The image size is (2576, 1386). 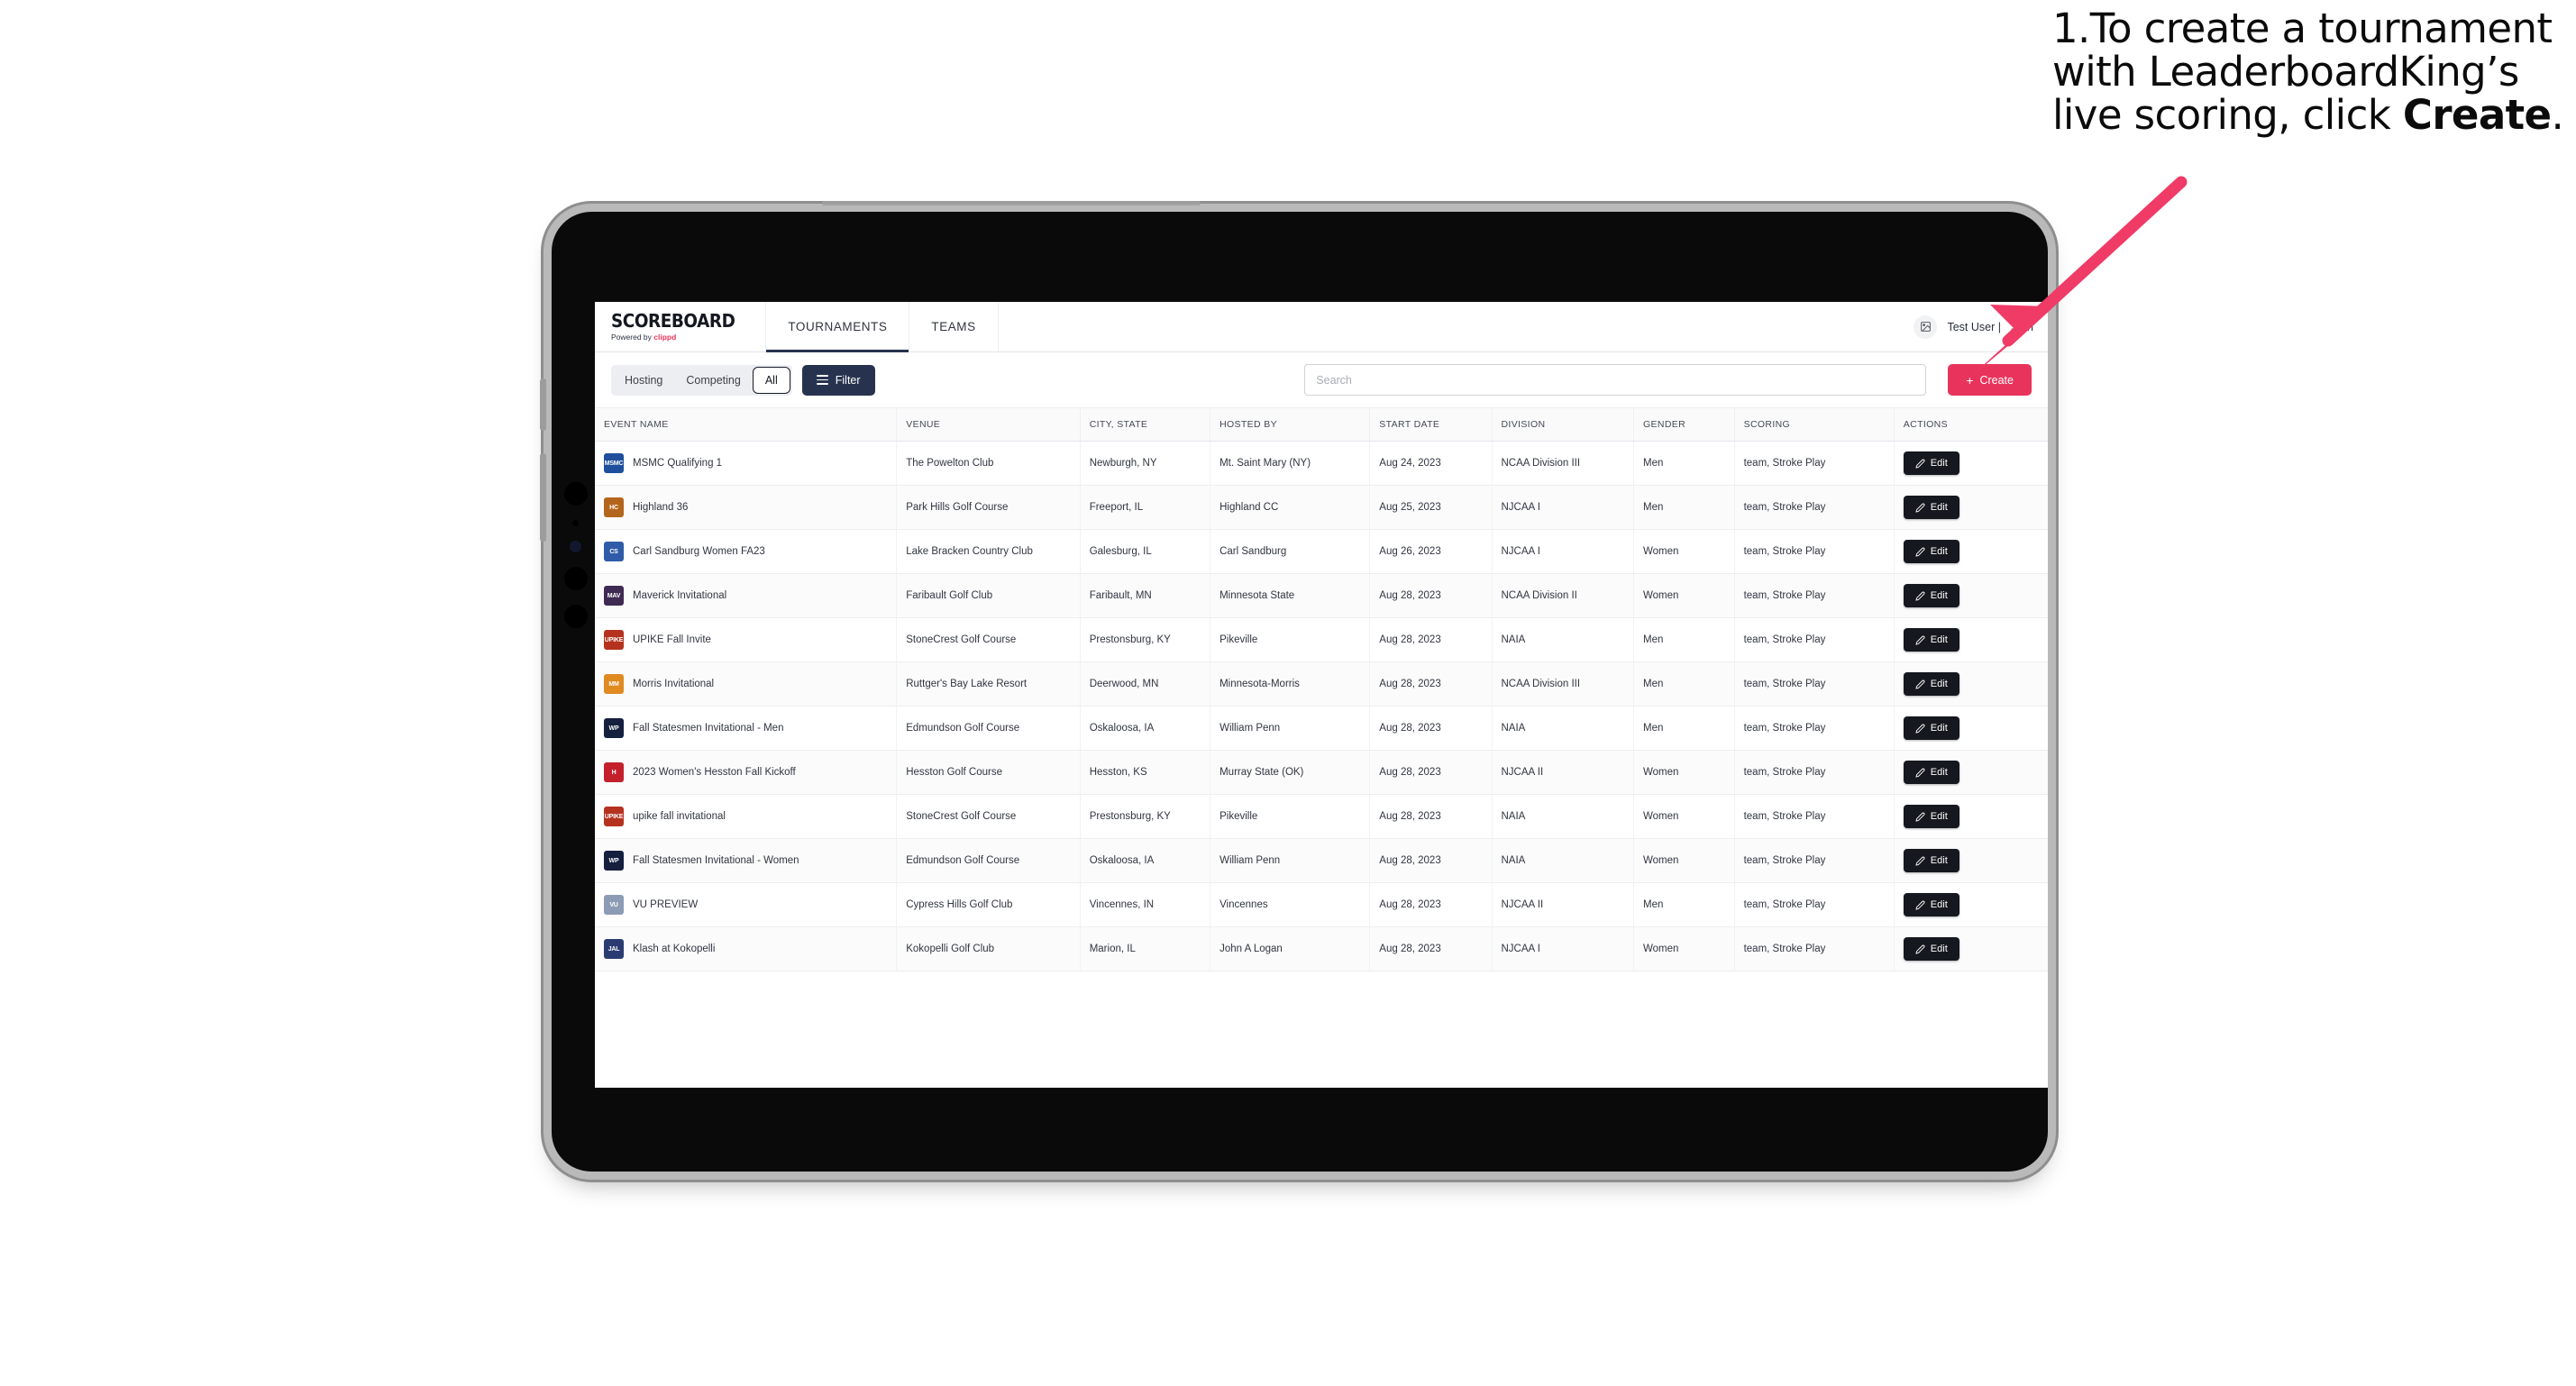 I want to click on tab-tournaments: TOURNAMENTS, so click(x=838, y=327).